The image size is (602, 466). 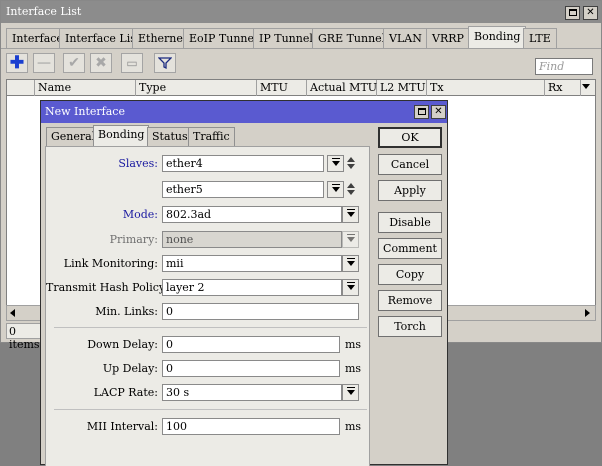 I want to click on disable-button: ✖, so click(x=101, y=63).